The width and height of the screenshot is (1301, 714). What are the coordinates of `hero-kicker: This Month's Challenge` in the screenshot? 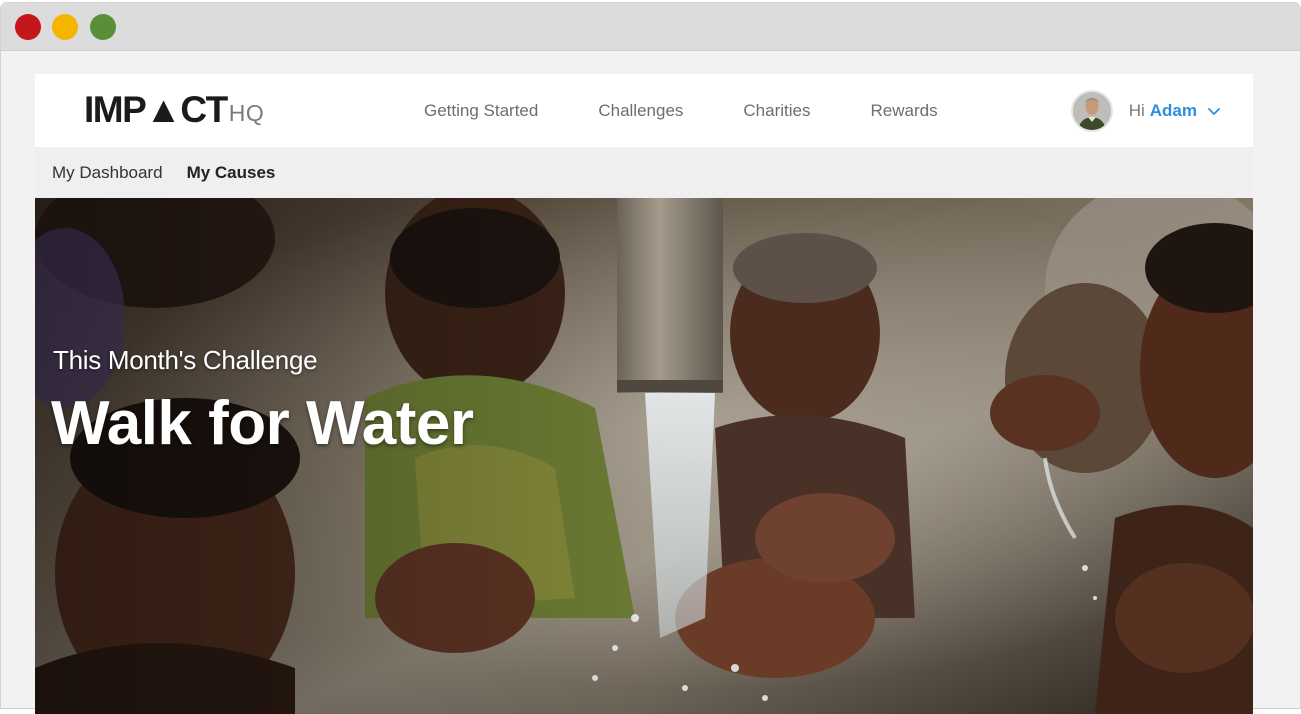 It's located at (185, 360).